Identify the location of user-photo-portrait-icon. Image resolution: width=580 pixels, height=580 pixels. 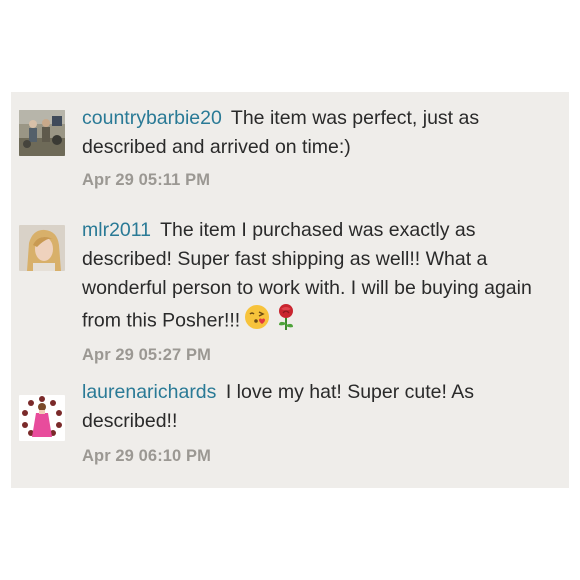
(42, 248).